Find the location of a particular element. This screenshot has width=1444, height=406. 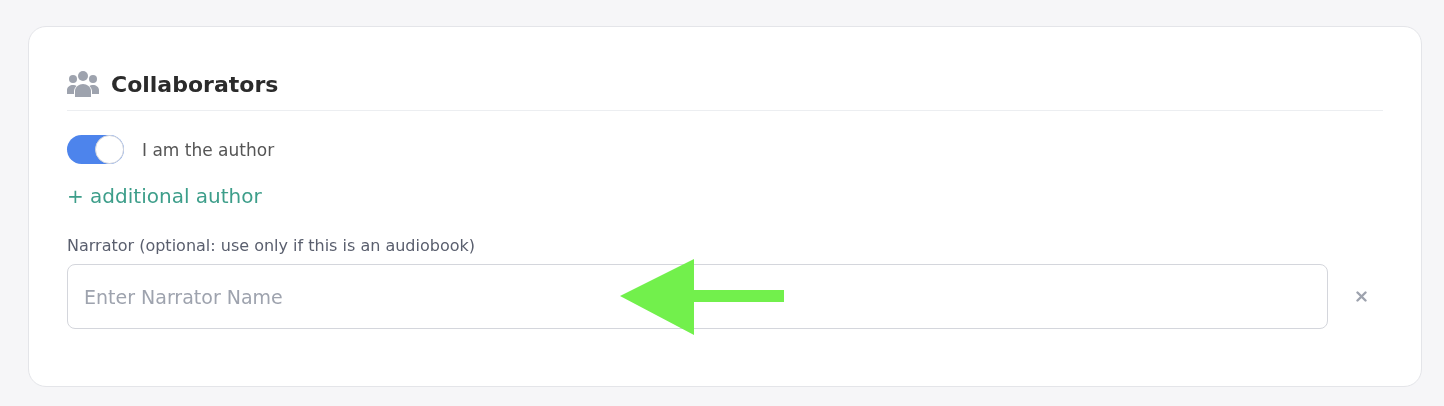

close-icon is located at coordinates (1361, 296).